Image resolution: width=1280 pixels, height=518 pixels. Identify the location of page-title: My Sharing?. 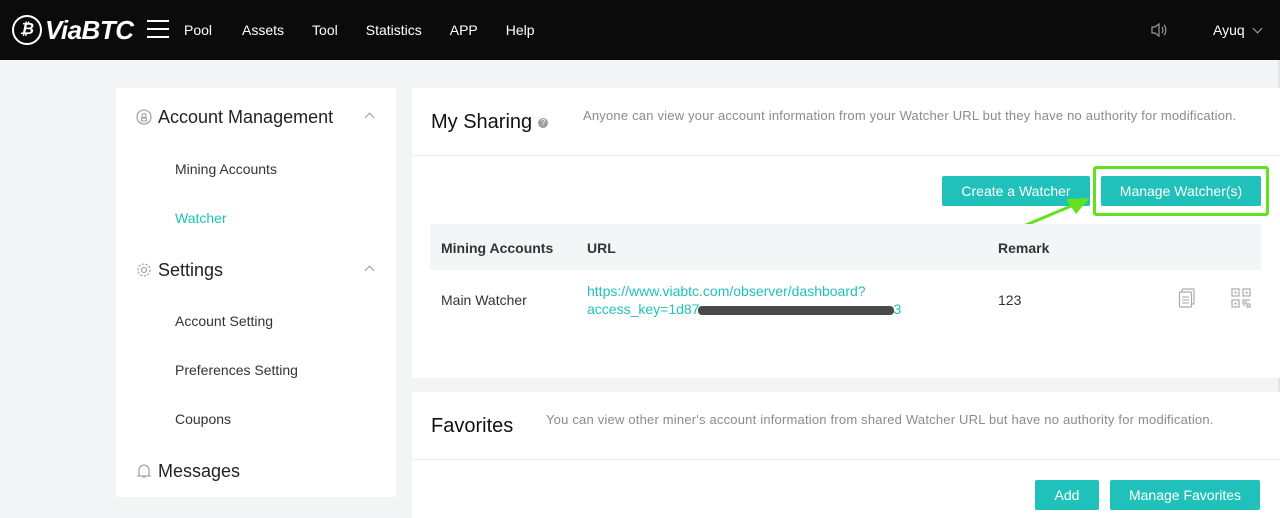
(490, 122).